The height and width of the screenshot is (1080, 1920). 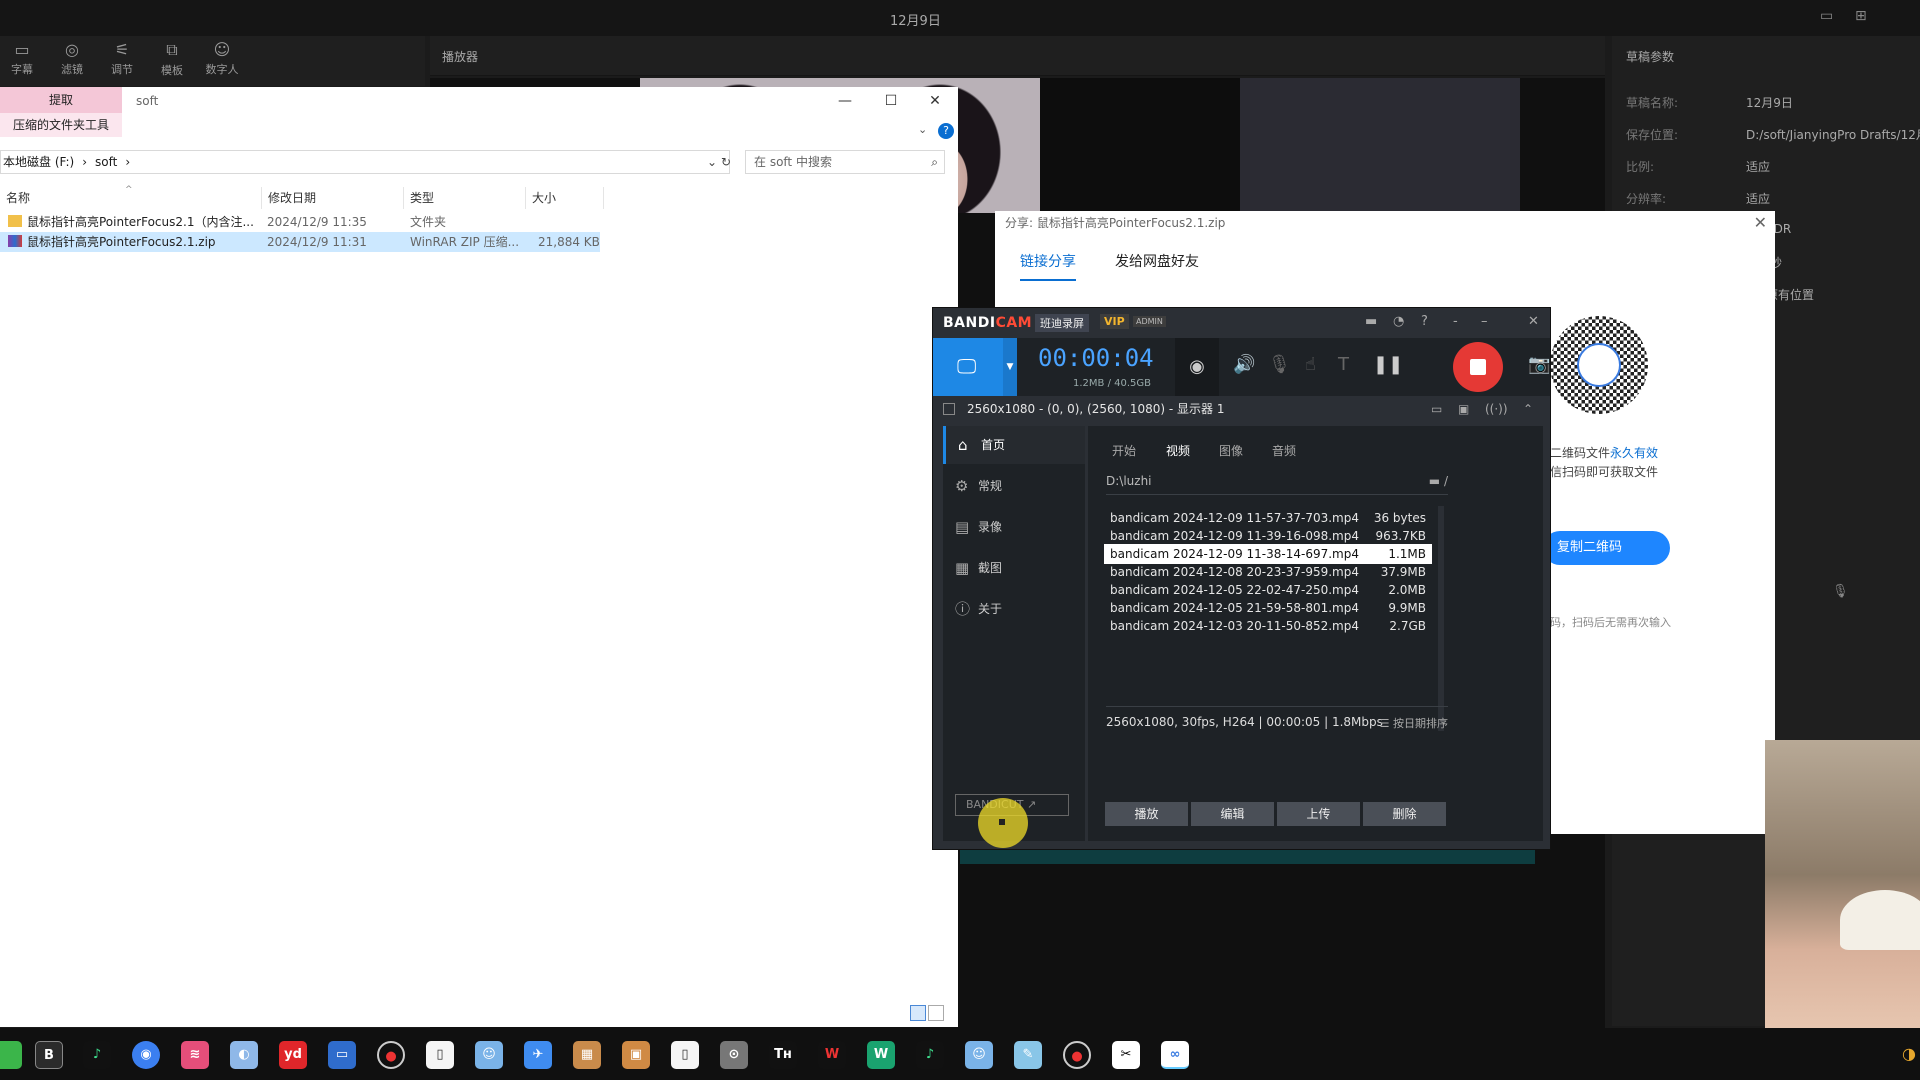 I want to click on bandicam-task-icon: ●, so click(x=1077, y=1055).